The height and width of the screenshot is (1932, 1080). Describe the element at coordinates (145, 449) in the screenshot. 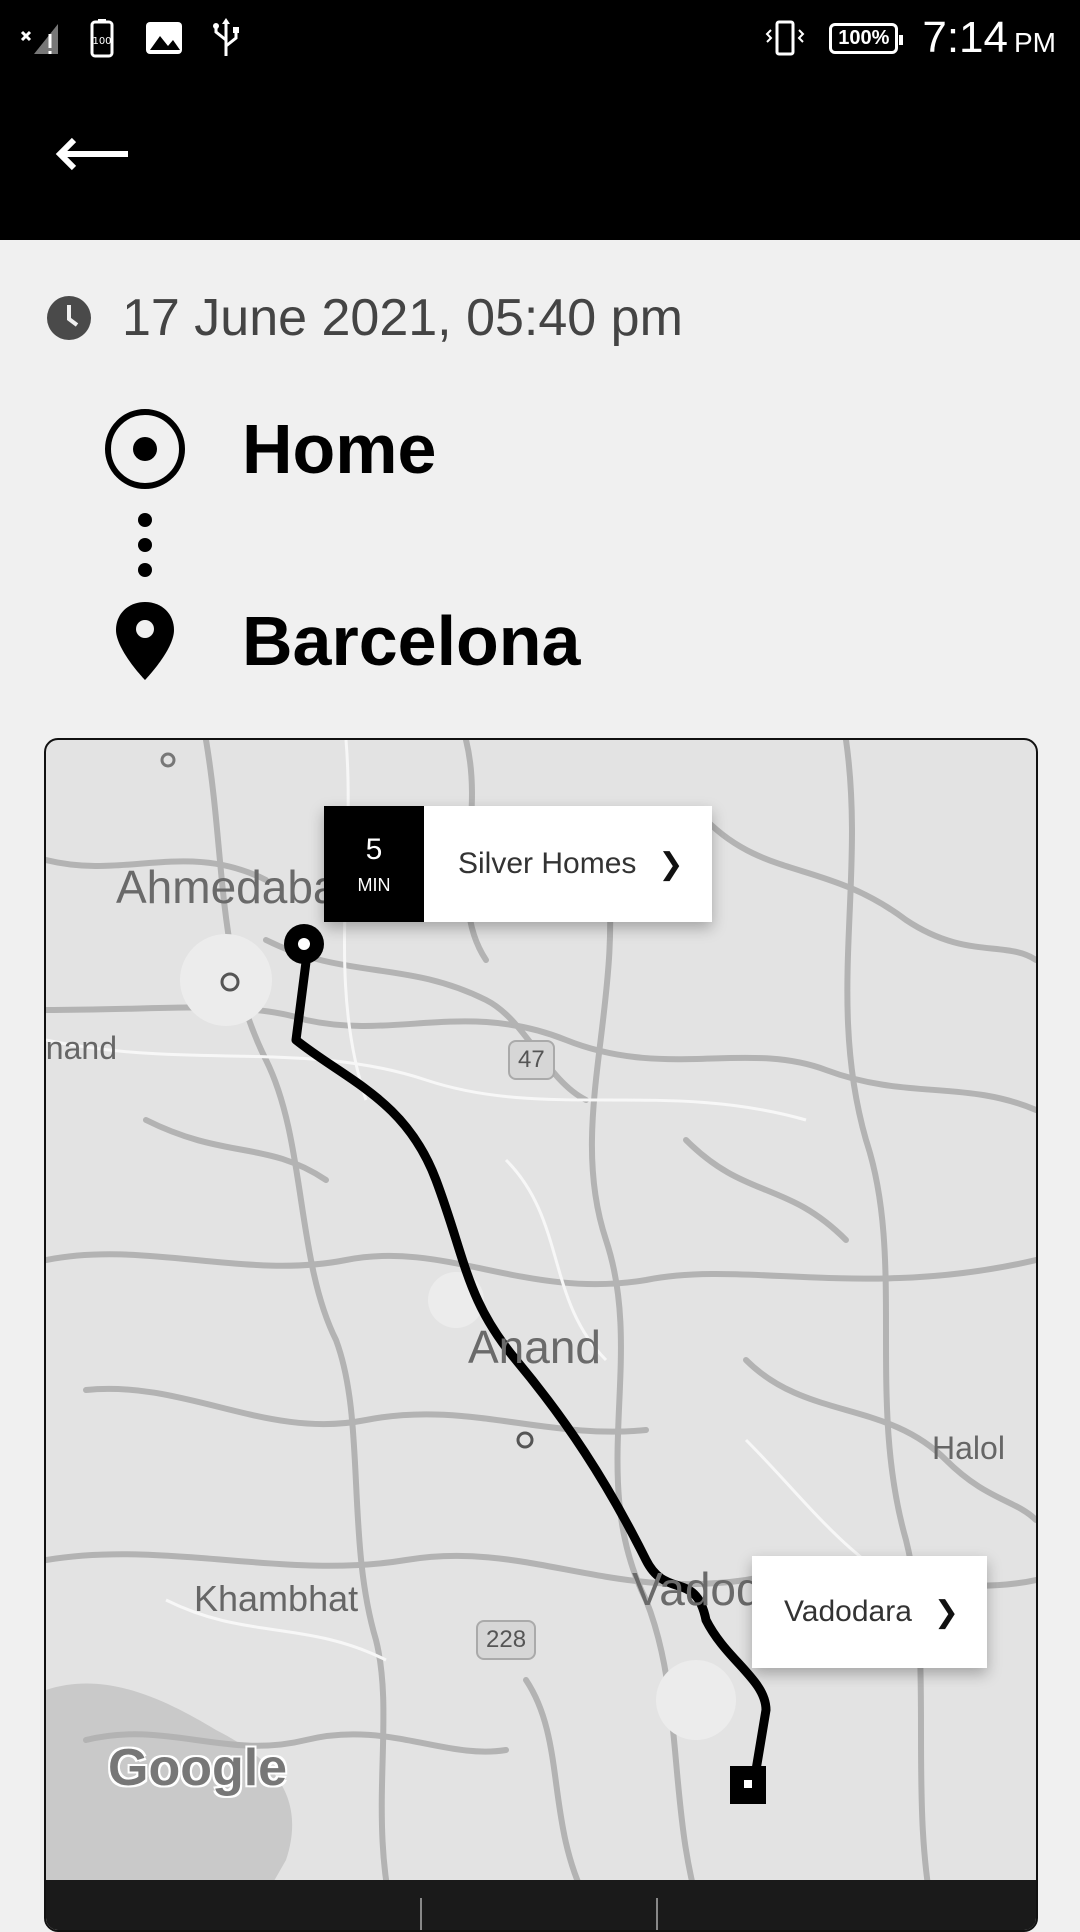

I see `pickup-target-icon` at that location.